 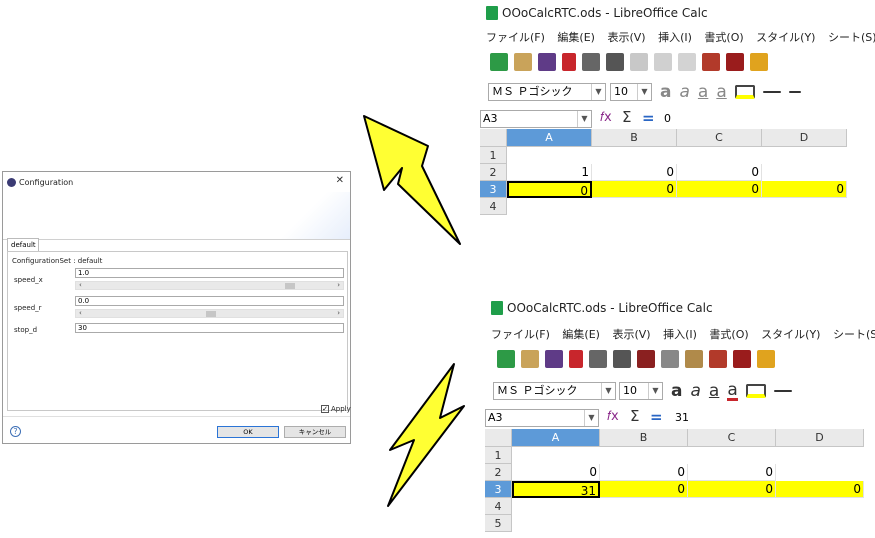 I want to click on speed-r-slider-thumb, so click(x=211, y=314).